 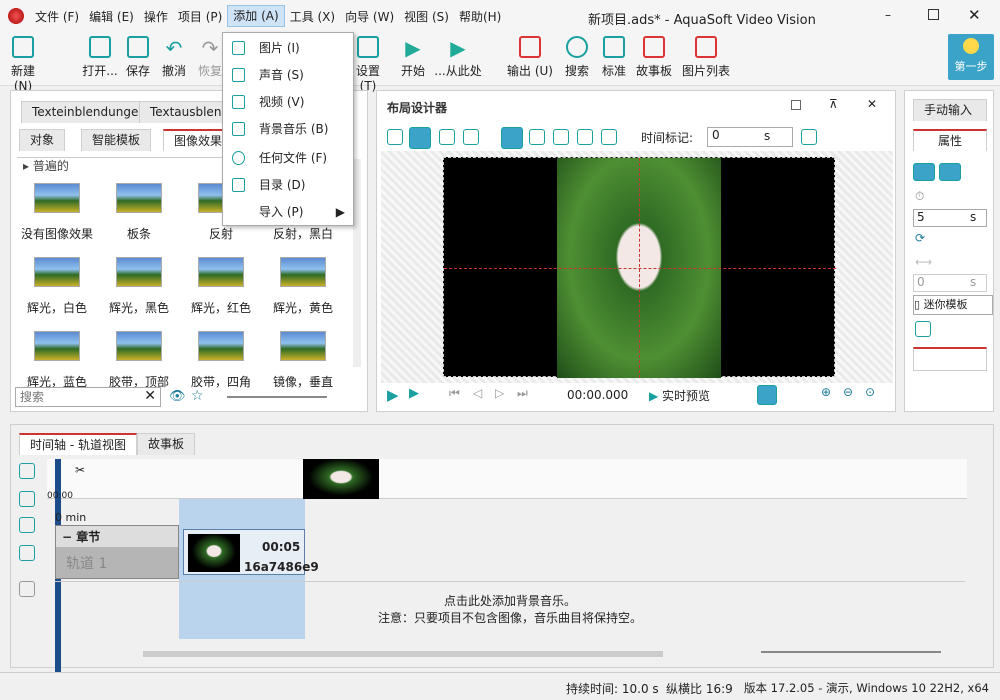 What do you see at coordinates (312, 16) in the screenshot?
I see `menu-tools: 工具 (X)` at bounding box center [312, 16].